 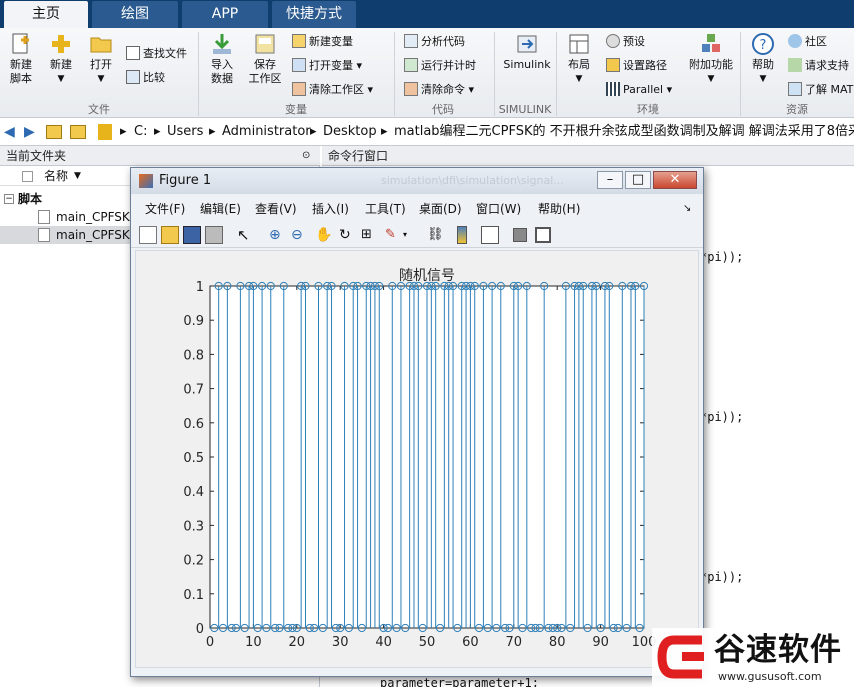 What do you see at coordinates (350, 132) in the screenshot?
I see `breadcrumb-desktop: Desktop` at bounding box center [350, 132].